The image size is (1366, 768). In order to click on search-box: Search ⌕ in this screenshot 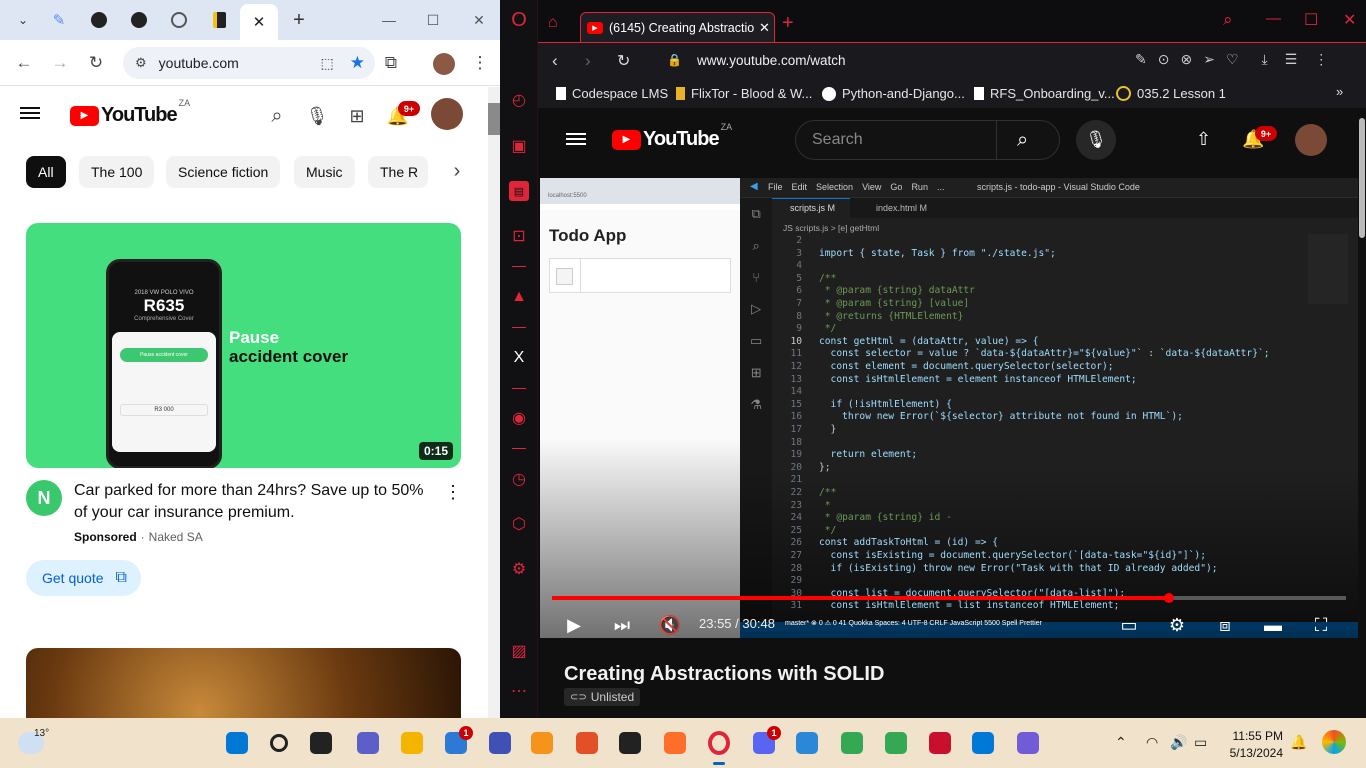, I will do `click(927, 140)`.